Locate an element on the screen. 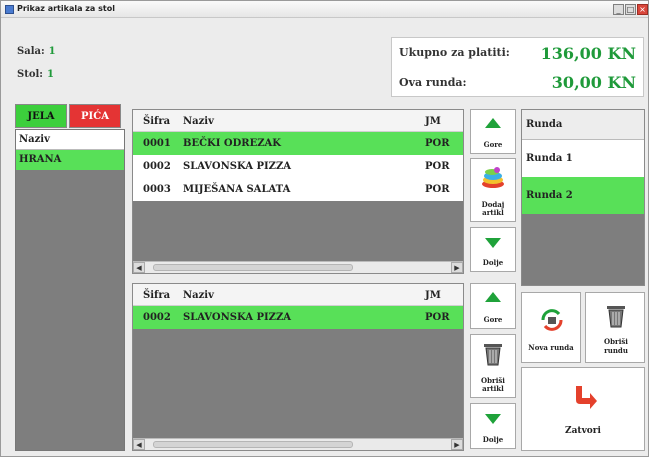 The image size is (649, 457). ukupno-label: Ukupno za platiti: is located at coordinates (454, 52).